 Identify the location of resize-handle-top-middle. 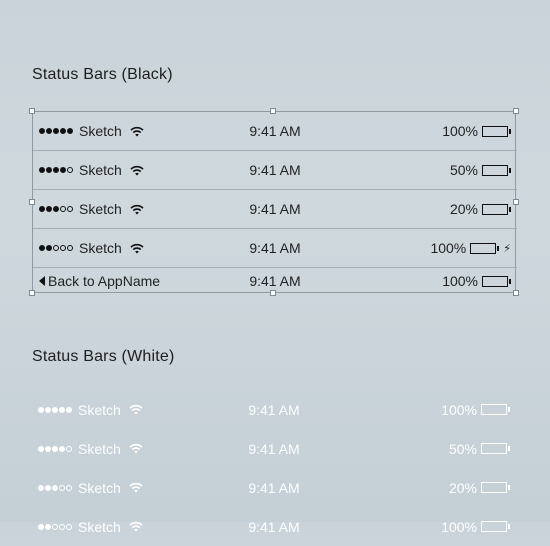
(273, 111).